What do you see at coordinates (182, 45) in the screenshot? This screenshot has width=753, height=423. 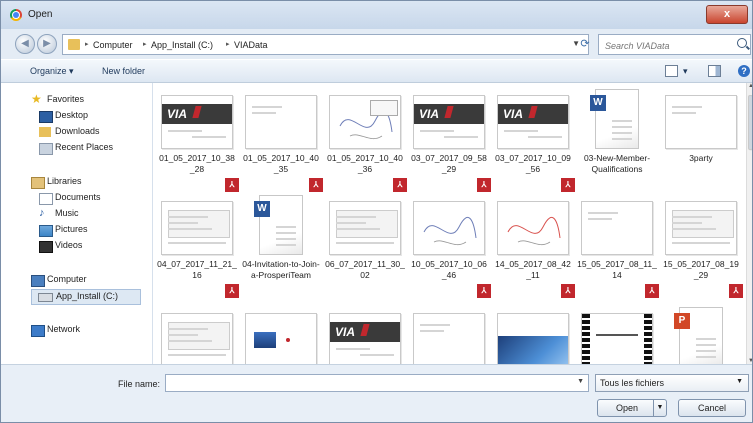 I see `breadcrumb-drive: App_Install (C:)` at bounding box center [182, 45].